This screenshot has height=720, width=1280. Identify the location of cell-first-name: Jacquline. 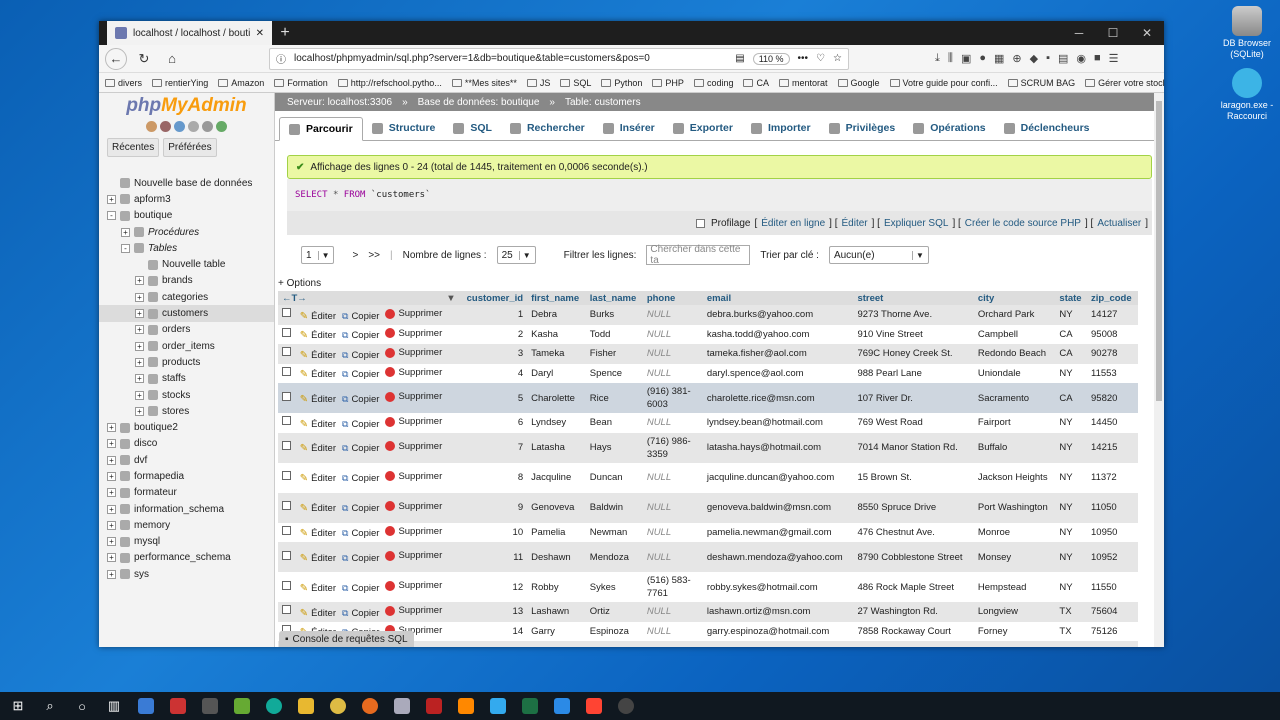
(556, 478).